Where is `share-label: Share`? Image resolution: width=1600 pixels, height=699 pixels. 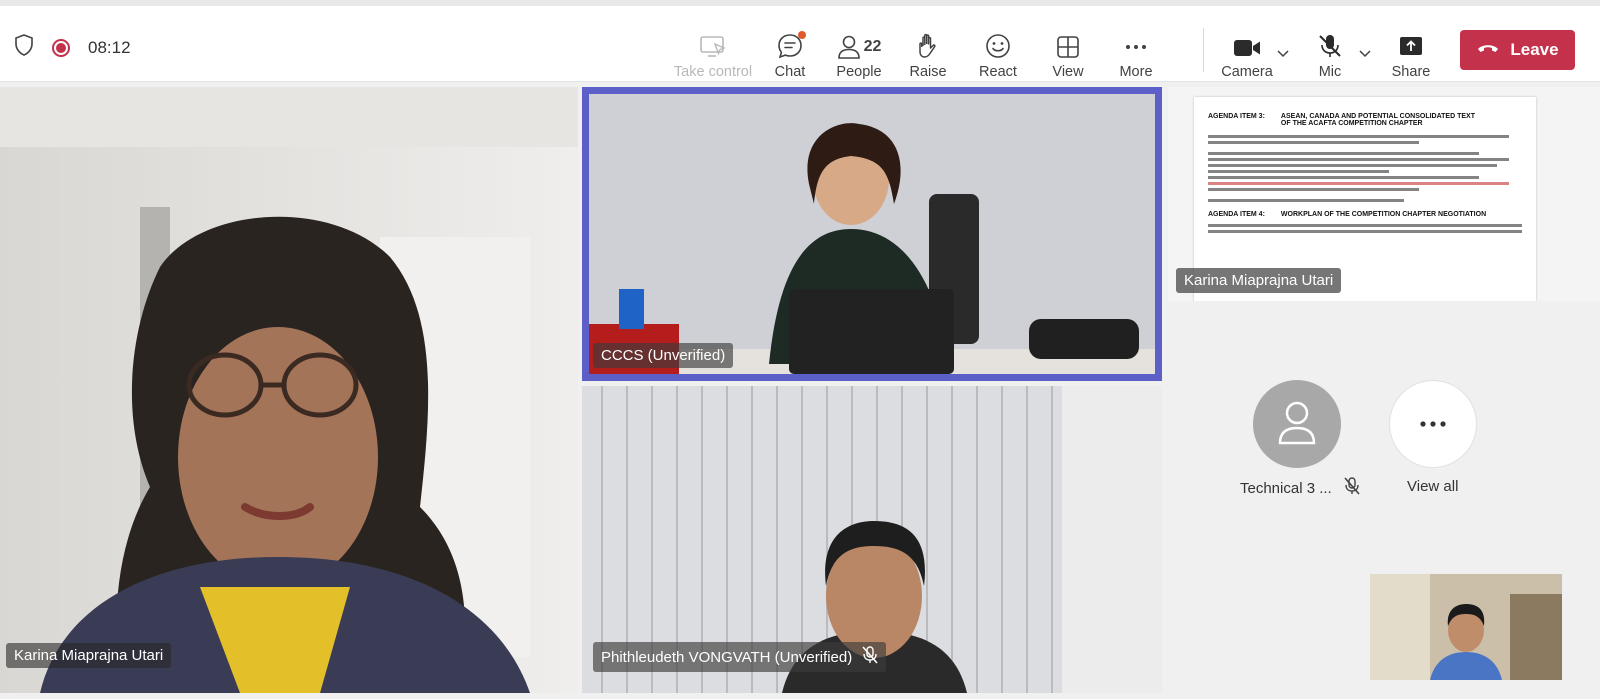 share-label: Share is located at coordinates (1411, 72).